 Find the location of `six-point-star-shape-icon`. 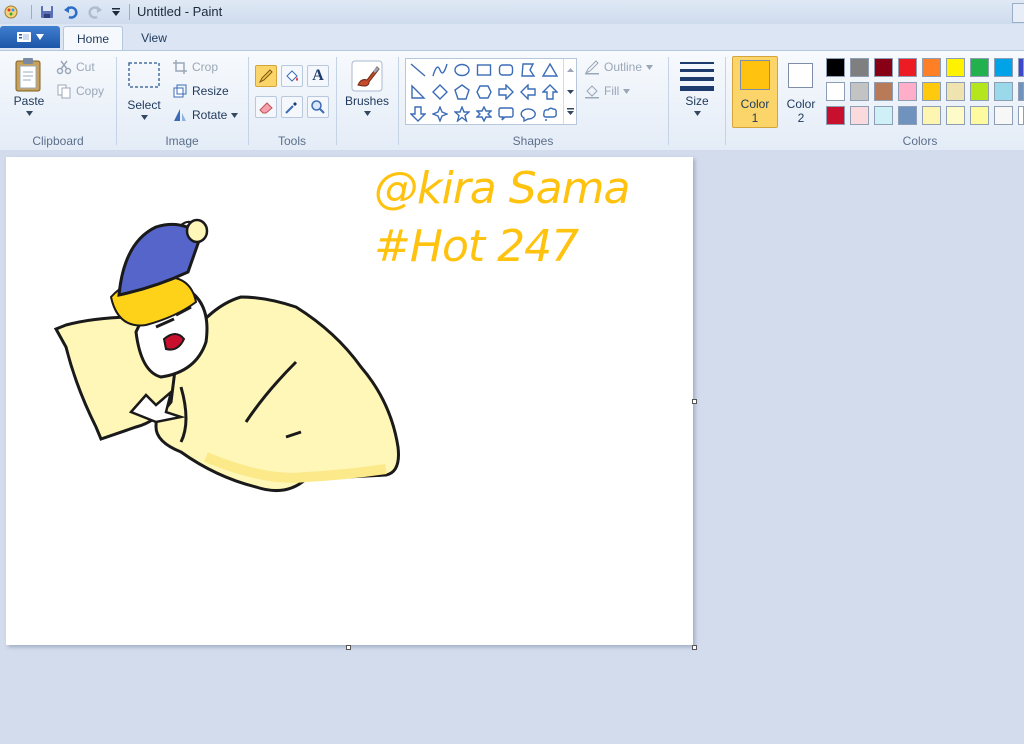

six-point-star-shape-icon is located at coordinates (484, 114).